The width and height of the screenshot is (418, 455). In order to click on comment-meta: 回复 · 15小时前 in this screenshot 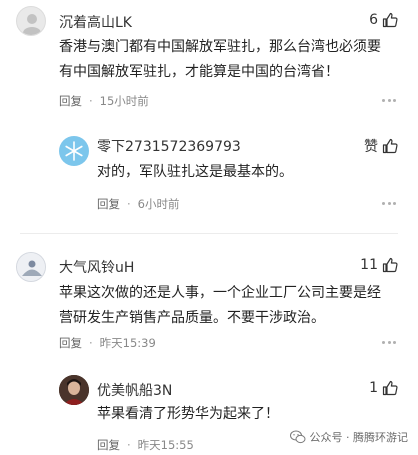, I will do `click(104, 101)`.